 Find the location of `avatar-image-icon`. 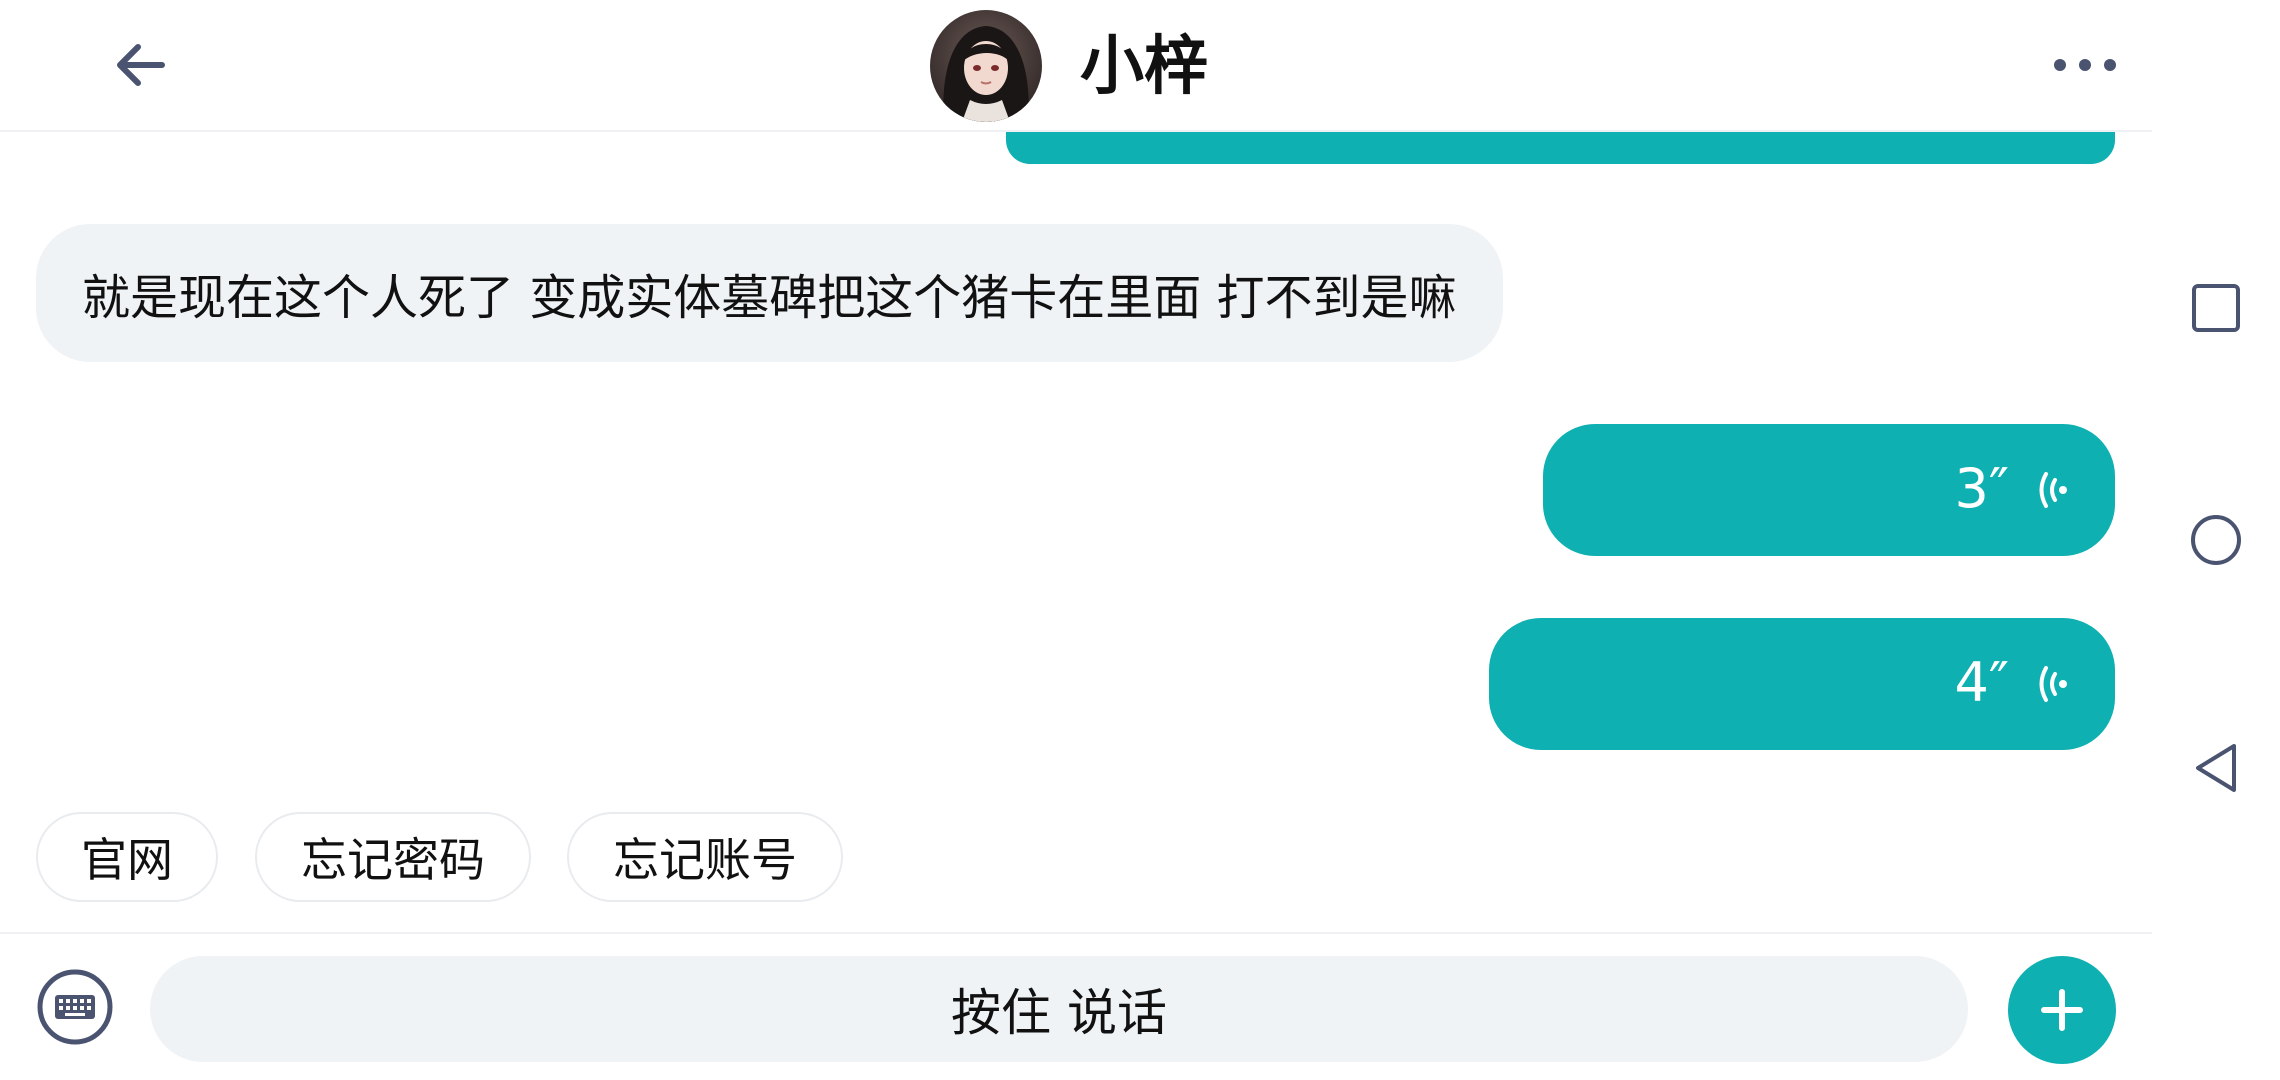

avatar-image-icon is located at coordinates (986, 66).